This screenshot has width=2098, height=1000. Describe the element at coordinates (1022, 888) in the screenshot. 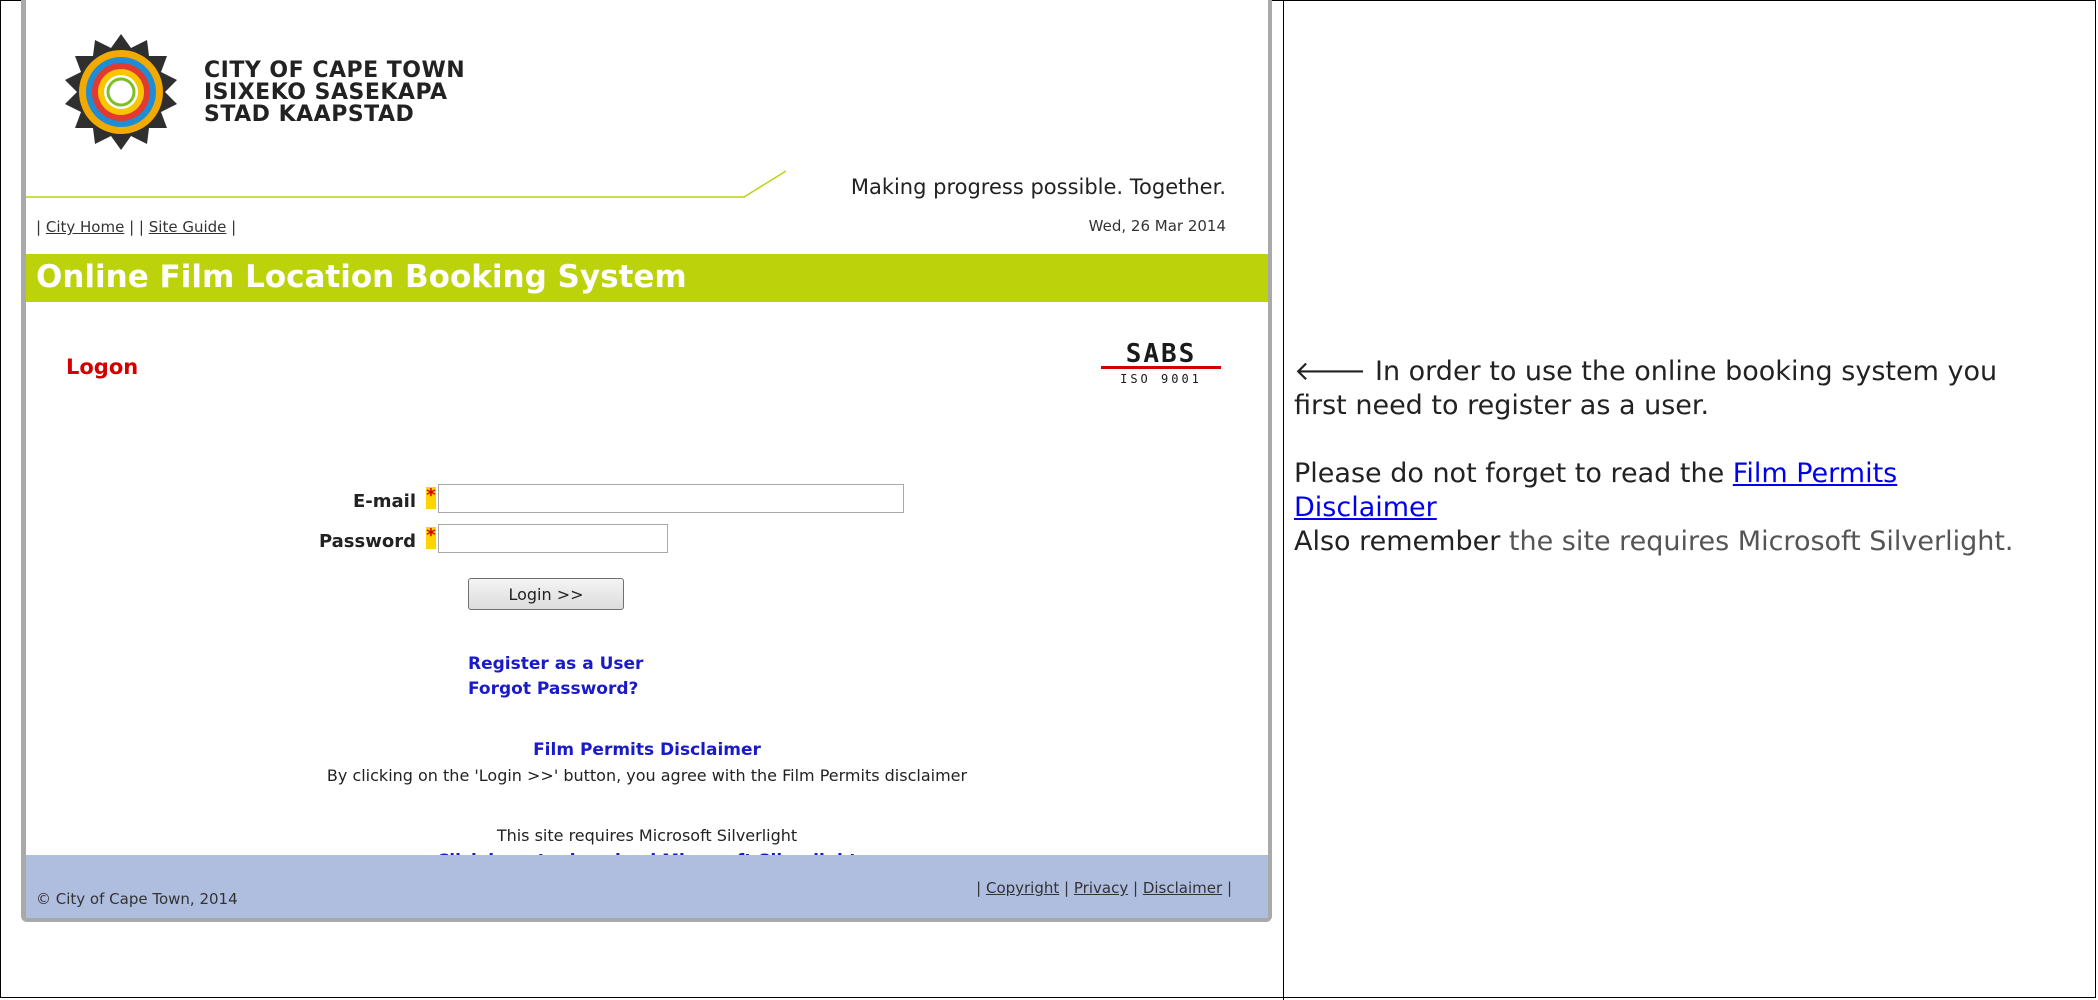

I see `copyright-link: Copyright` at that location.